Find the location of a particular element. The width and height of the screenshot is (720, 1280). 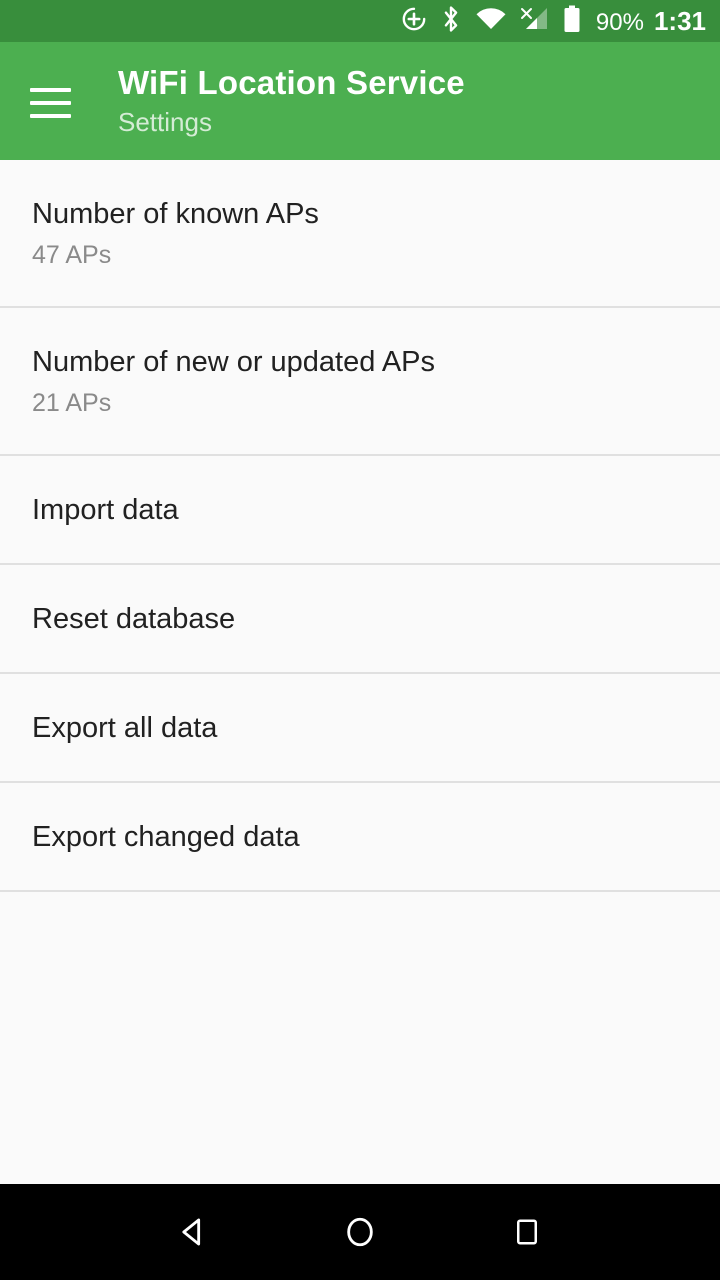

list-item-export-changed-data: Export changed data is located at coordinates (360, 837).